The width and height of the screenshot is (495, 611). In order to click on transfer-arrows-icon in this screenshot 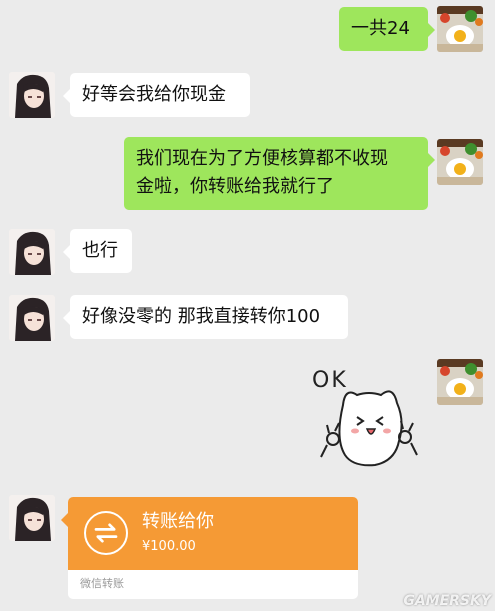, I will do `click(106, 533)`.